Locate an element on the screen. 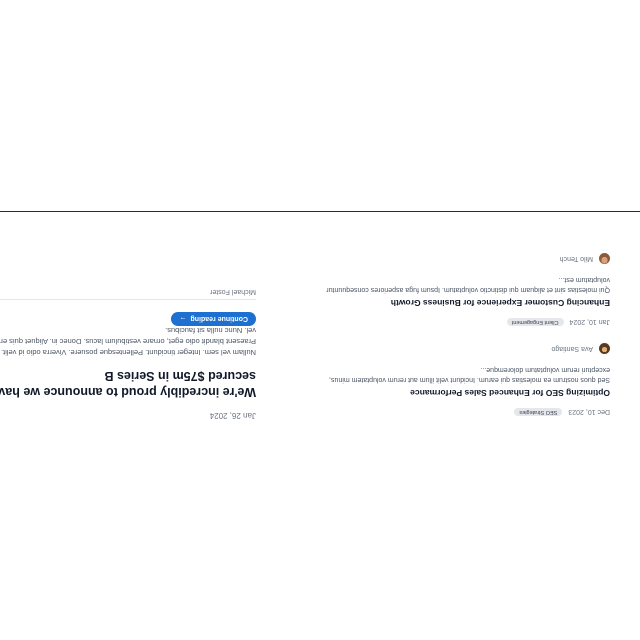  article-author-name: Milo Tench is located at coordinates (576, 258).